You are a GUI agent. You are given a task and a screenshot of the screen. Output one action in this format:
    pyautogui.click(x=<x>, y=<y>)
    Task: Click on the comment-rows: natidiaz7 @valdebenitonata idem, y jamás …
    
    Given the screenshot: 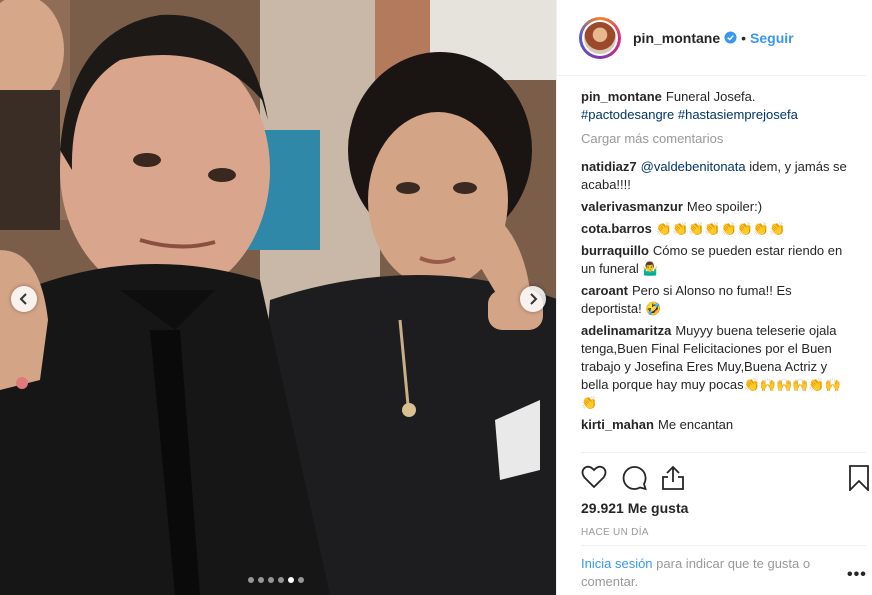 What is the action you would take?
    pyautogui.click(x=715, y=296)
    